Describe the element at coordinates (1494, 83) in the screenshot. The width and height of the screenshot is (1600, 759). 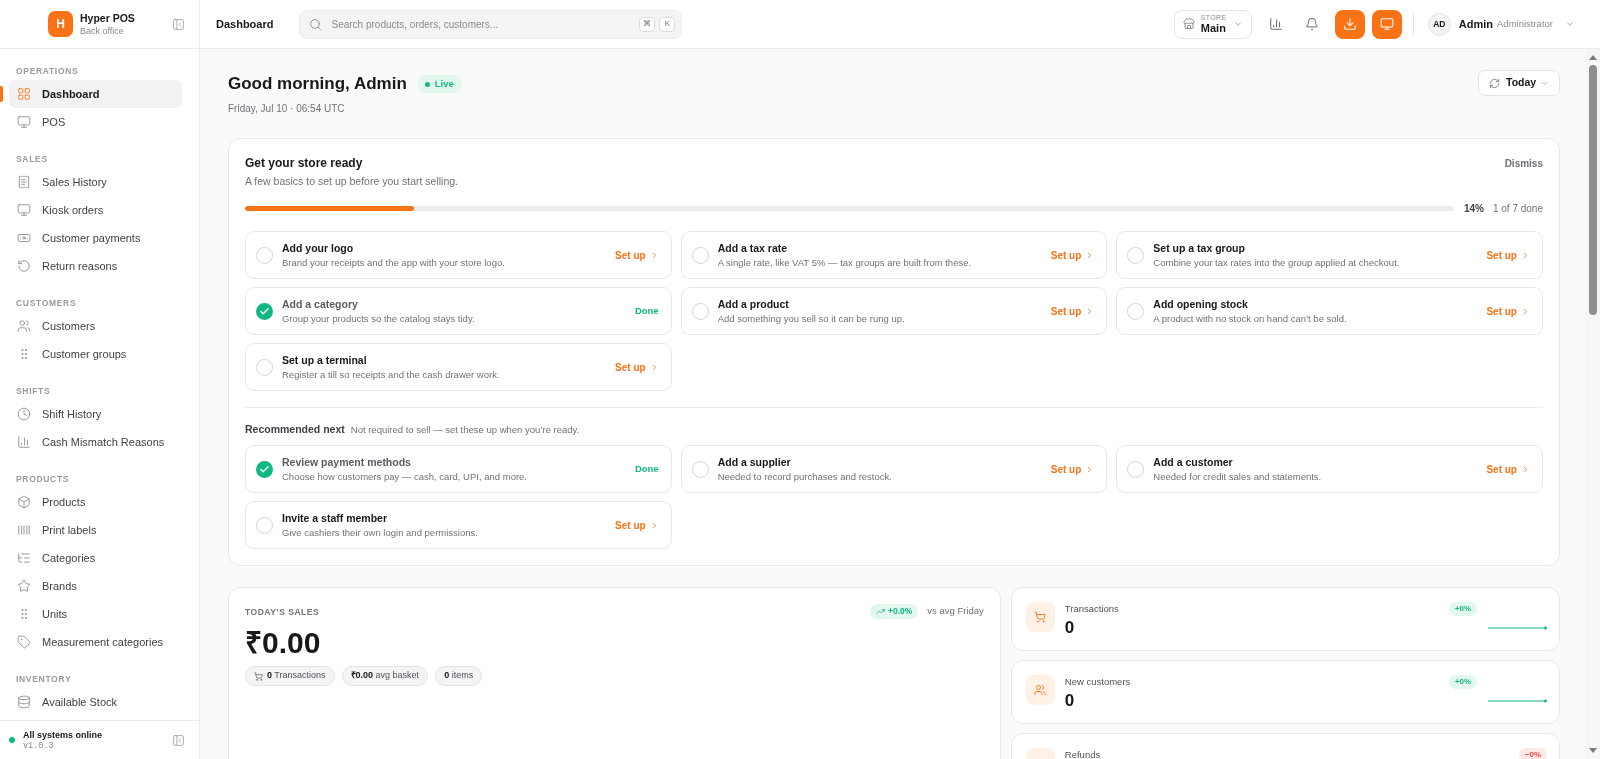
I see `refresh-icon` at that location.